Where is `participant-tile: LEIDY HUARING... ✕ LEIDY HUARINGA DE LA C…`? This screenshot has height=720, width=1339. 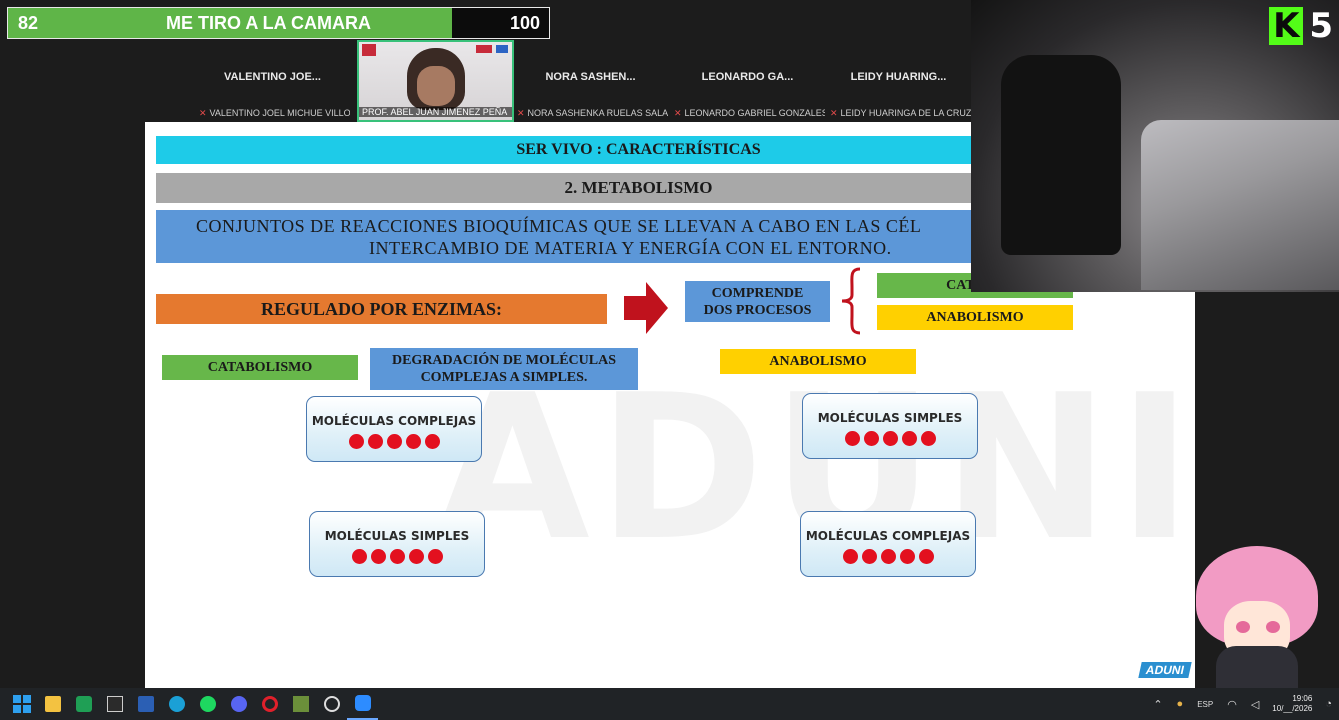
participant-tile: LEIDY HUARING... ✕ LEIDY HUARINGA DE LA C… is located at coordinates (898, 81).